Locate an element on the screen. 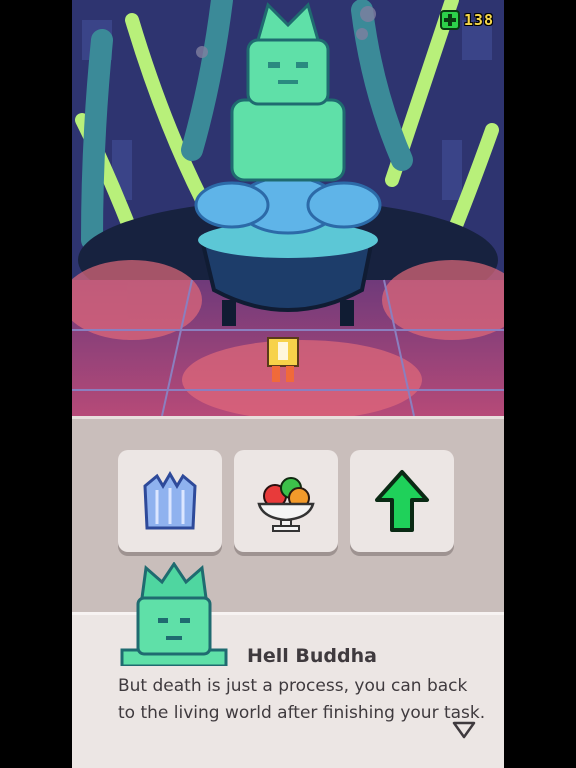 This screenshot has height=768, width=576. down-triangle-icon is located at coordinates (464, 730).